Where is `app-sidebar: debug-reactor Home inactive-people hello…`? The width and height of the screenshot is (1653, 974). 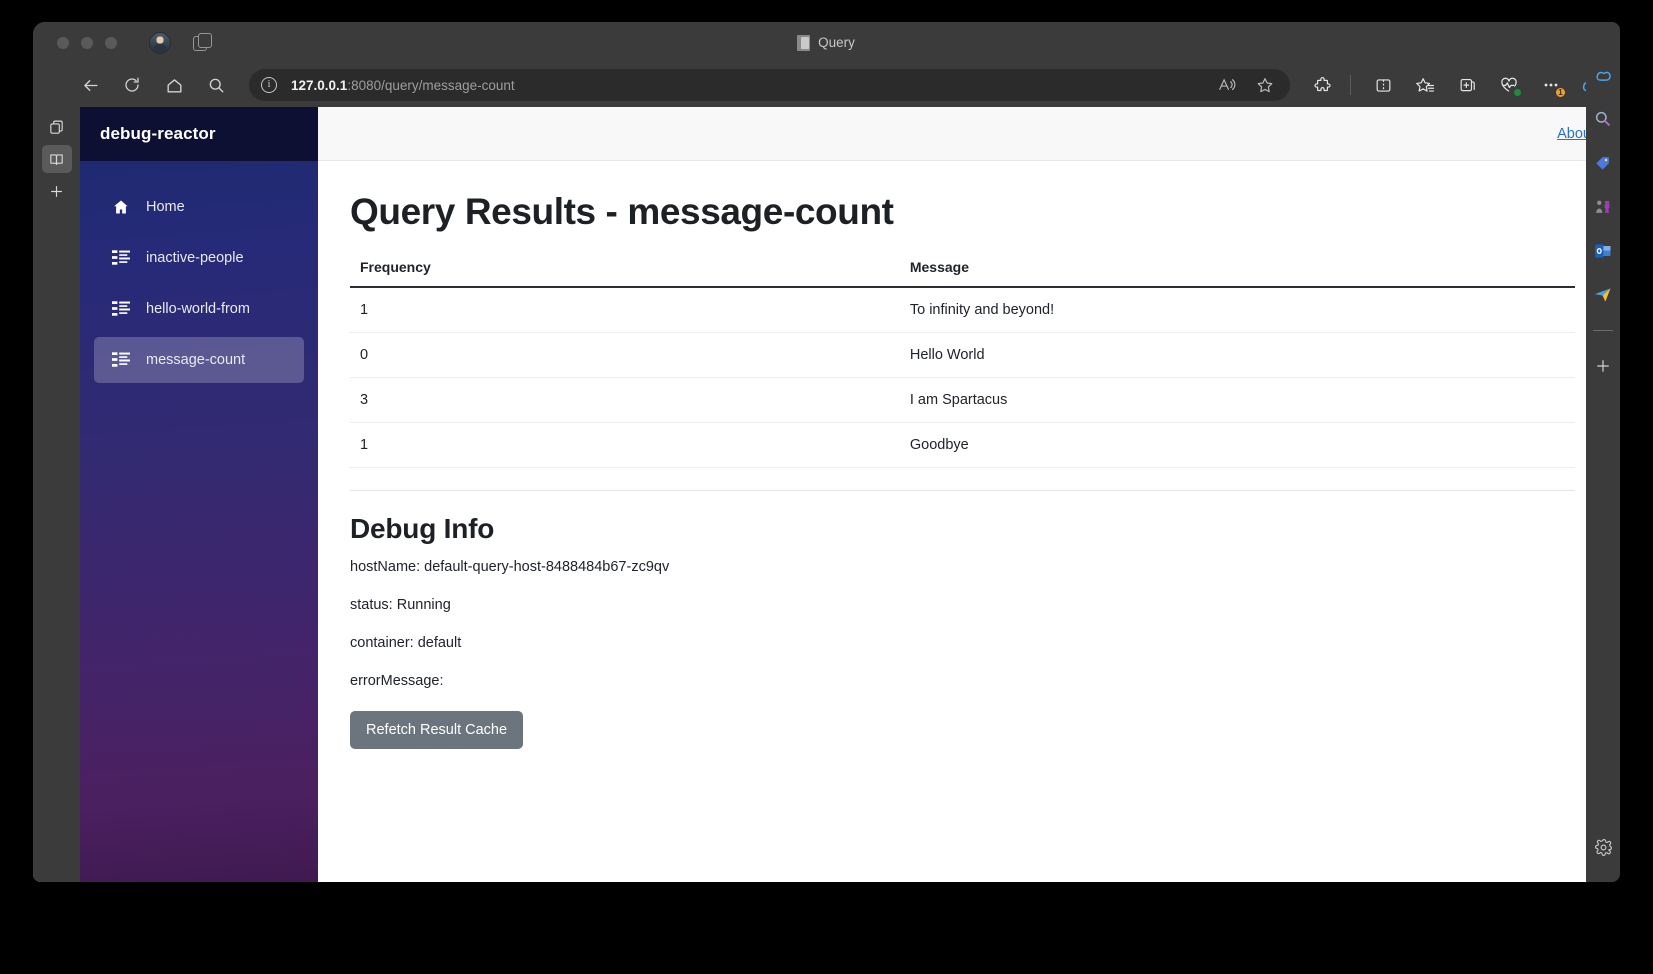
app-sidebar: debug-reactor Home inactive-people hello… is located at coordinates (199, 494).